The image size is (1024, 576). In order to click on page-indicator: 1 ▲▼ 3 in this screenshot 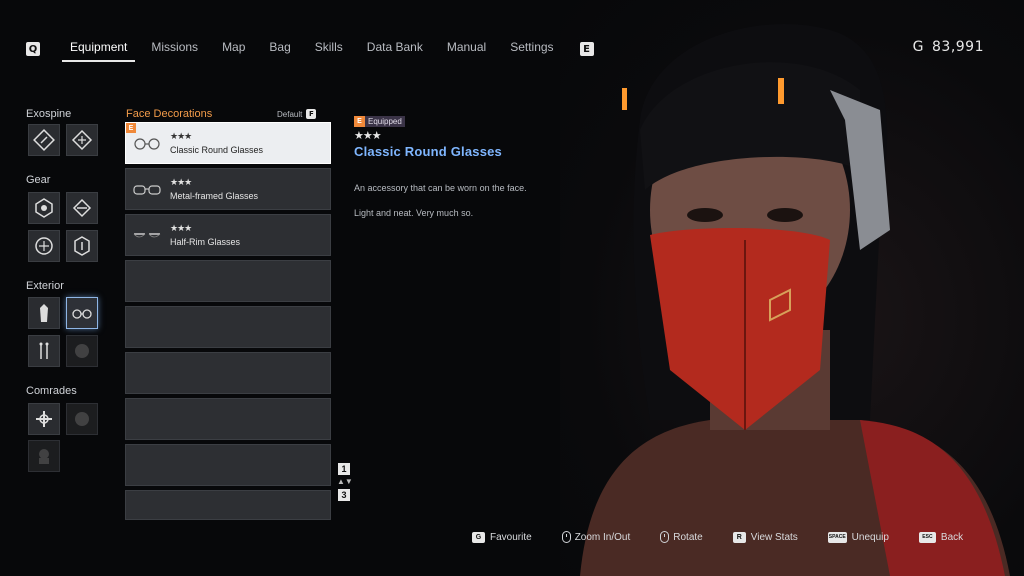, I will do `click(345, 482)`.